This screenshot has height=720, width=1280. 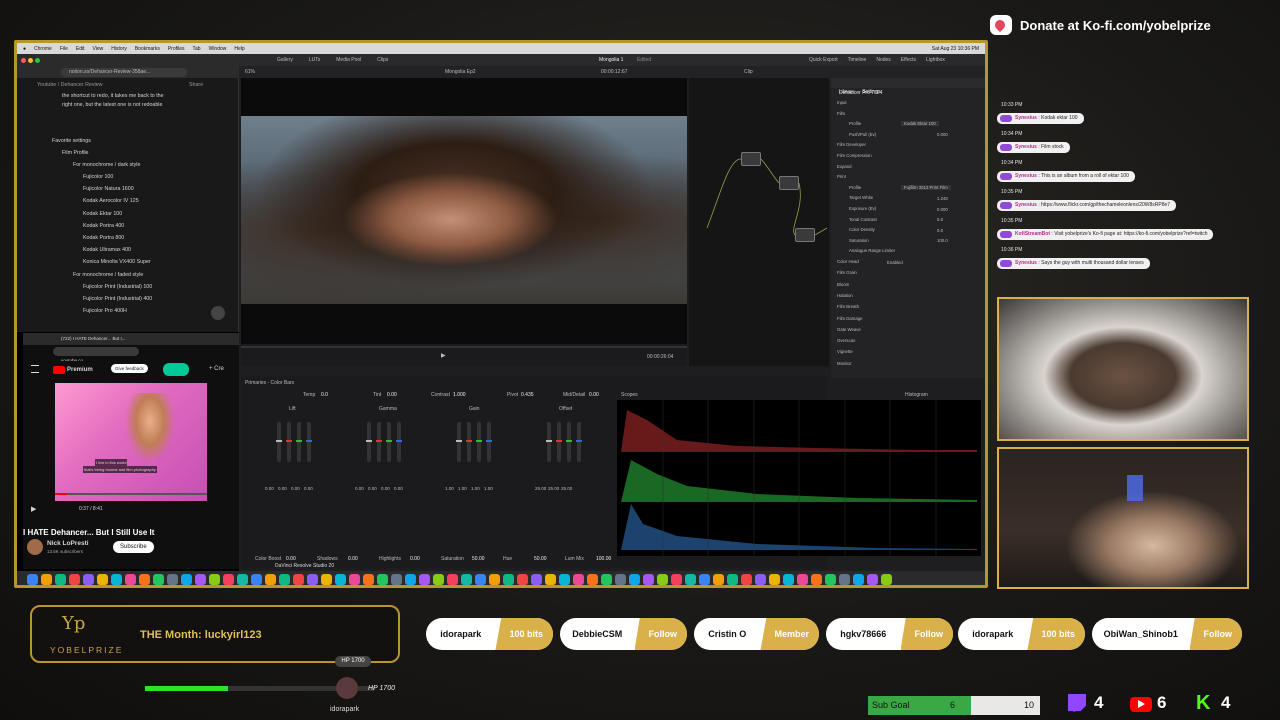 I want to click on inspector-item: Halation, so click(x=845, y=295).